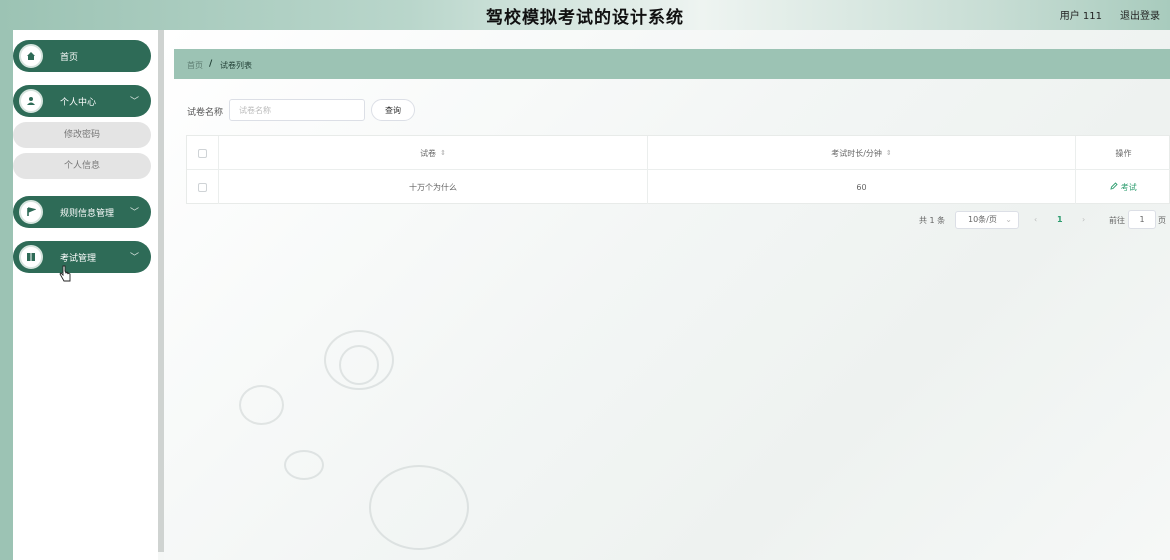 This screenshot has width=1170, height=560. Describe the element at coordinates (672, 64) in the screenshot. I see `breadcrumb: 首页 / 试卷列表` at that location.